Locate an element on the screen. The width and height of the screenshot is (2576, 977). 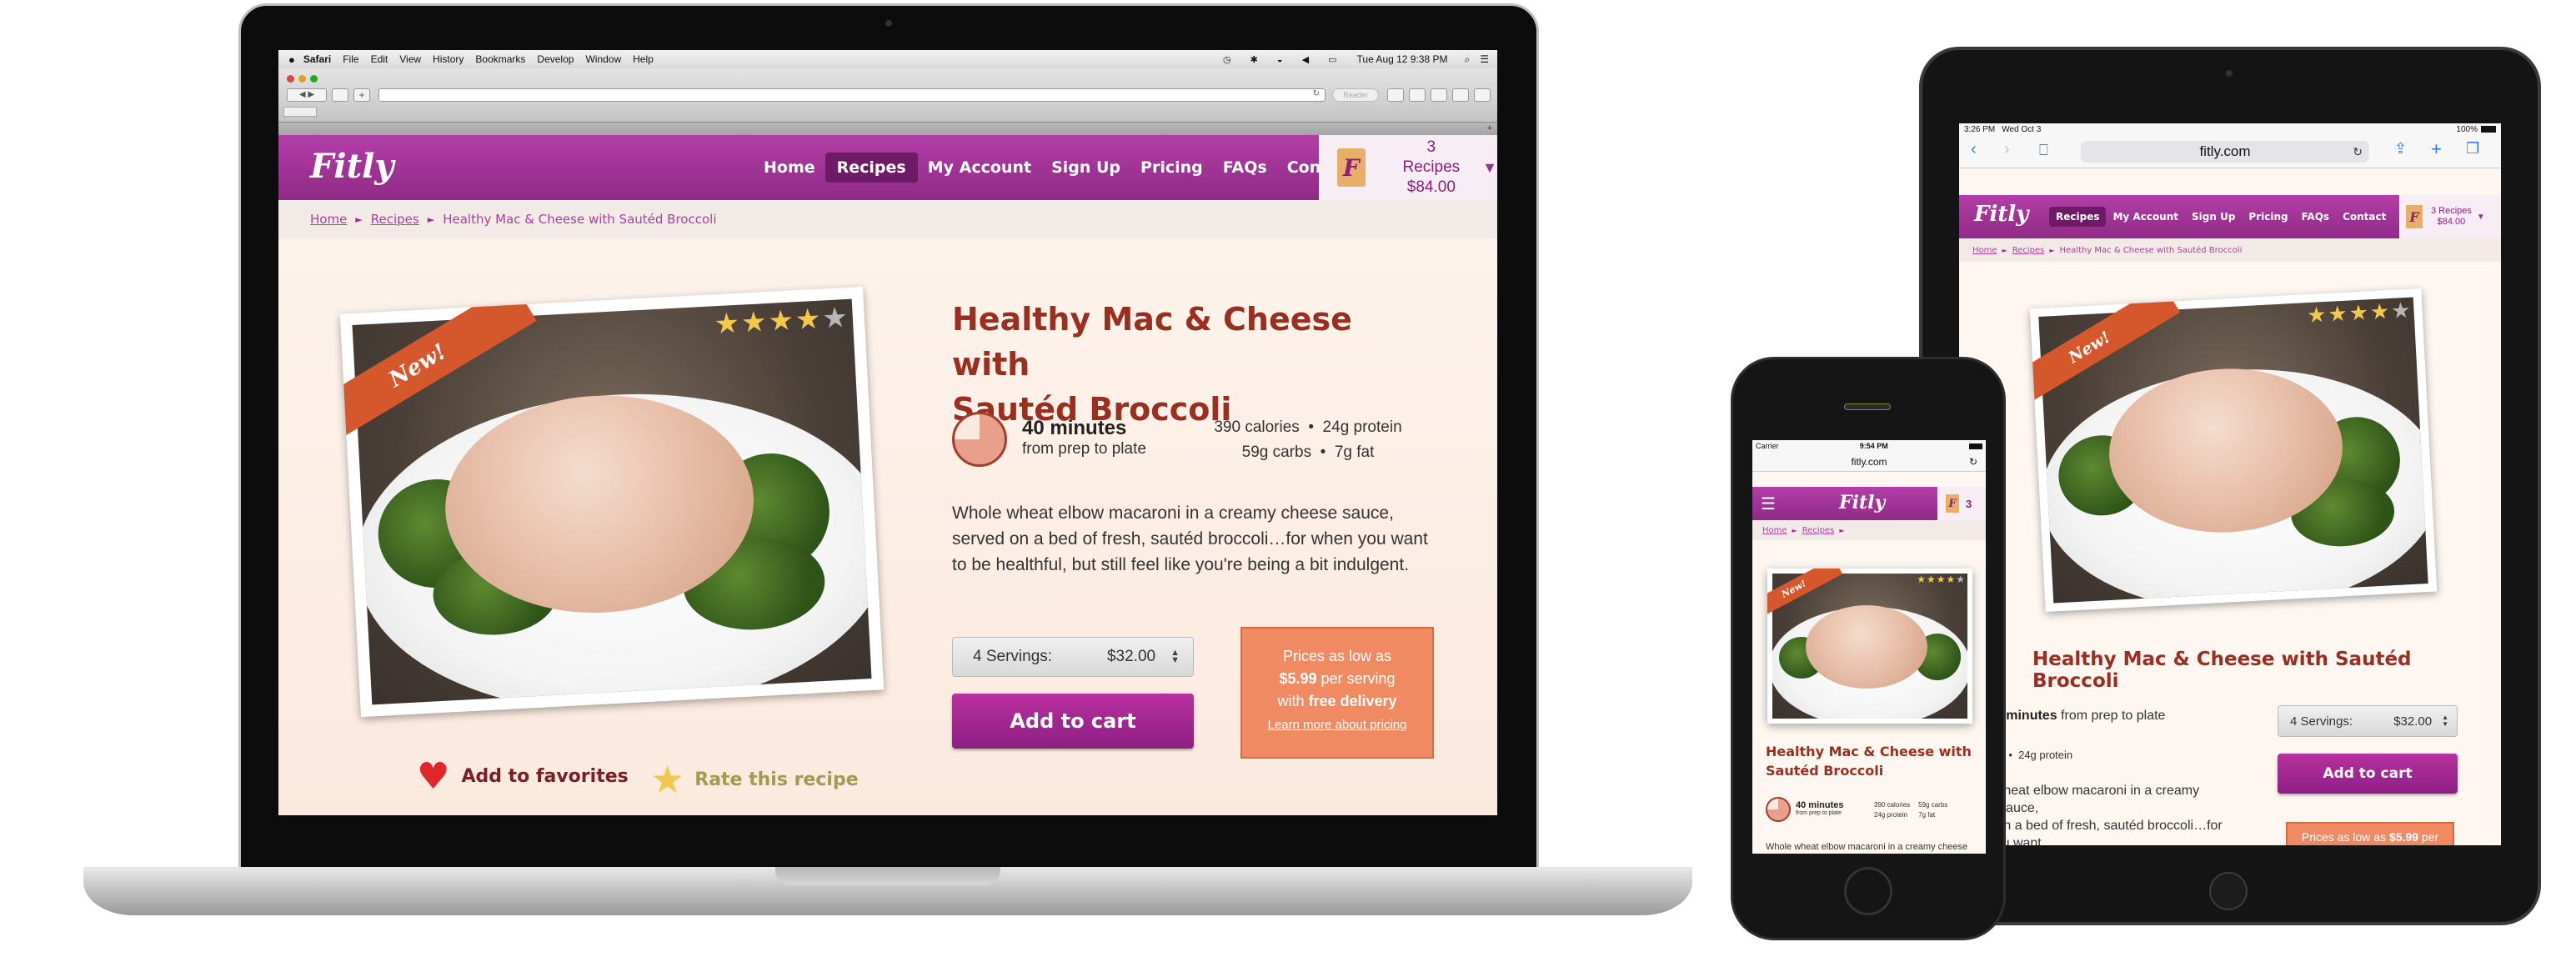
cart-recipes-count: 3 Recipes is located at coordinates (1431, 157).